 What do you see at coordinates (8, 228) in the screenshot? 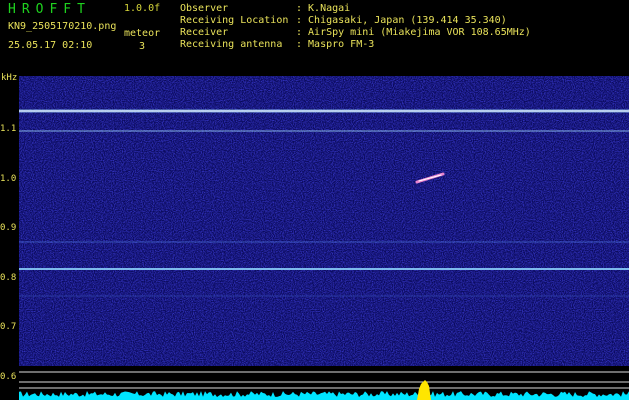
I see `y-tick-label: 0.9` at bounding box center [8, 228].